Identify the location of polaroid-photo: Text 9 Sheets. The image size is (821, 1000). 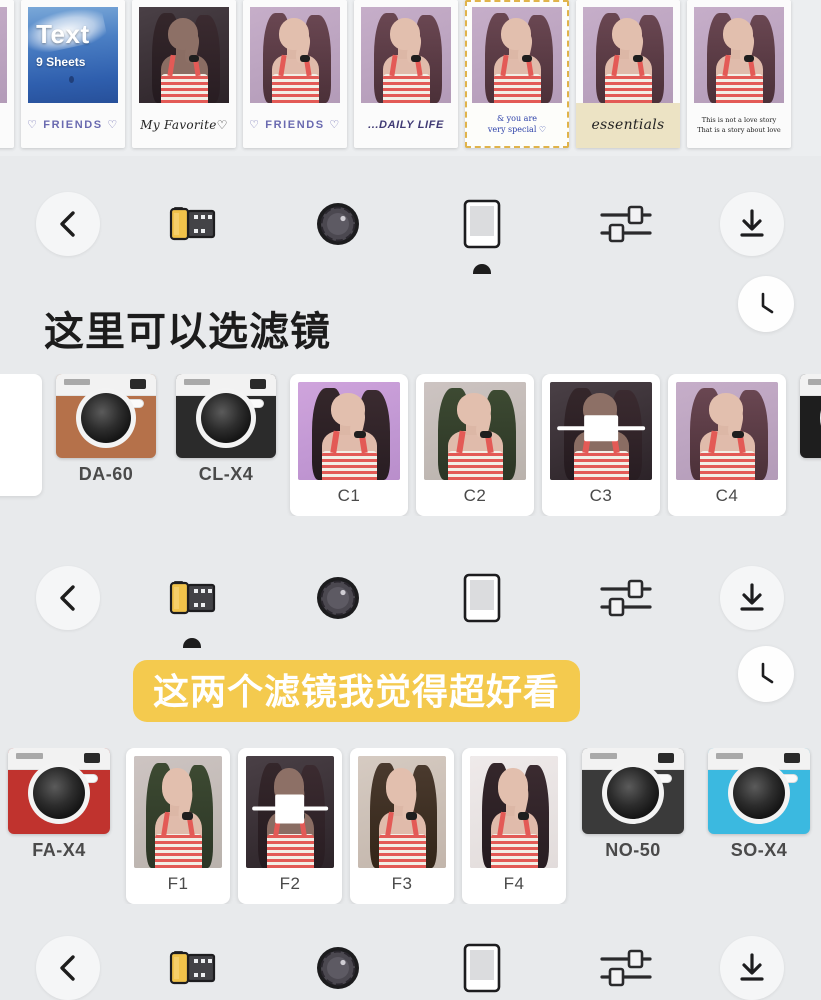
(73, 55).